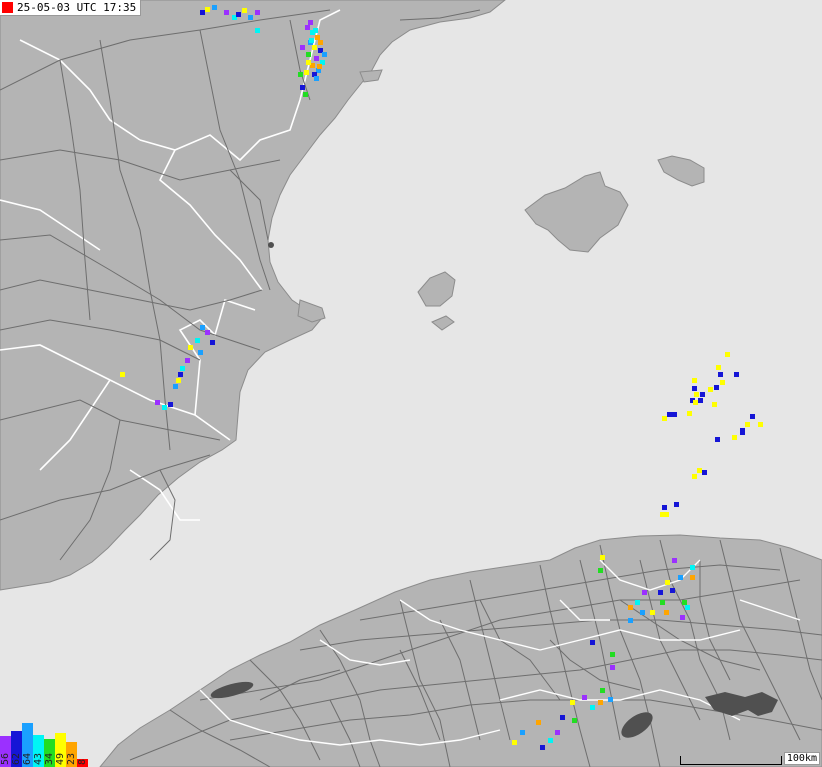 This screenshot has height=767, width=822. Describe the element at coordinates (71, 758) in the screenshot. I see `legend-label: 23` at that location.